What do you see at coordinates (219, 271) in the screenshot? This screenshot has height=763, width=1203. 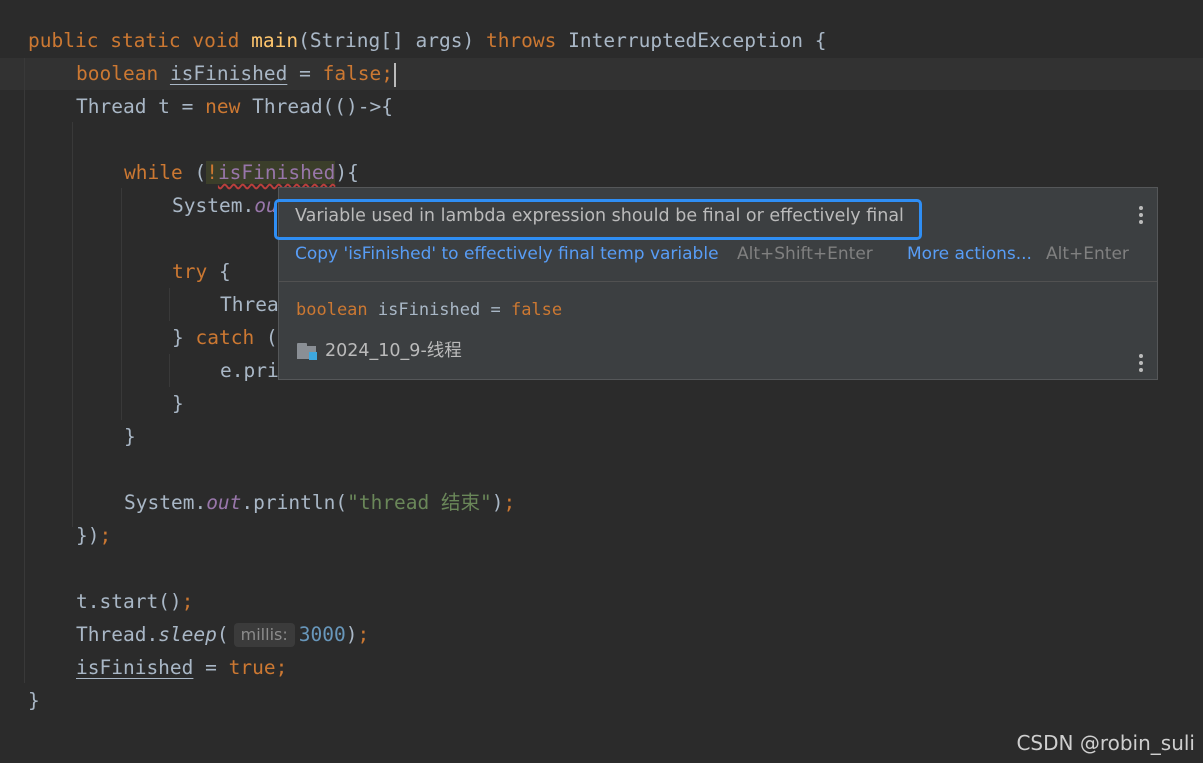 I see `code-text: {` at bounding box center [219, 271].